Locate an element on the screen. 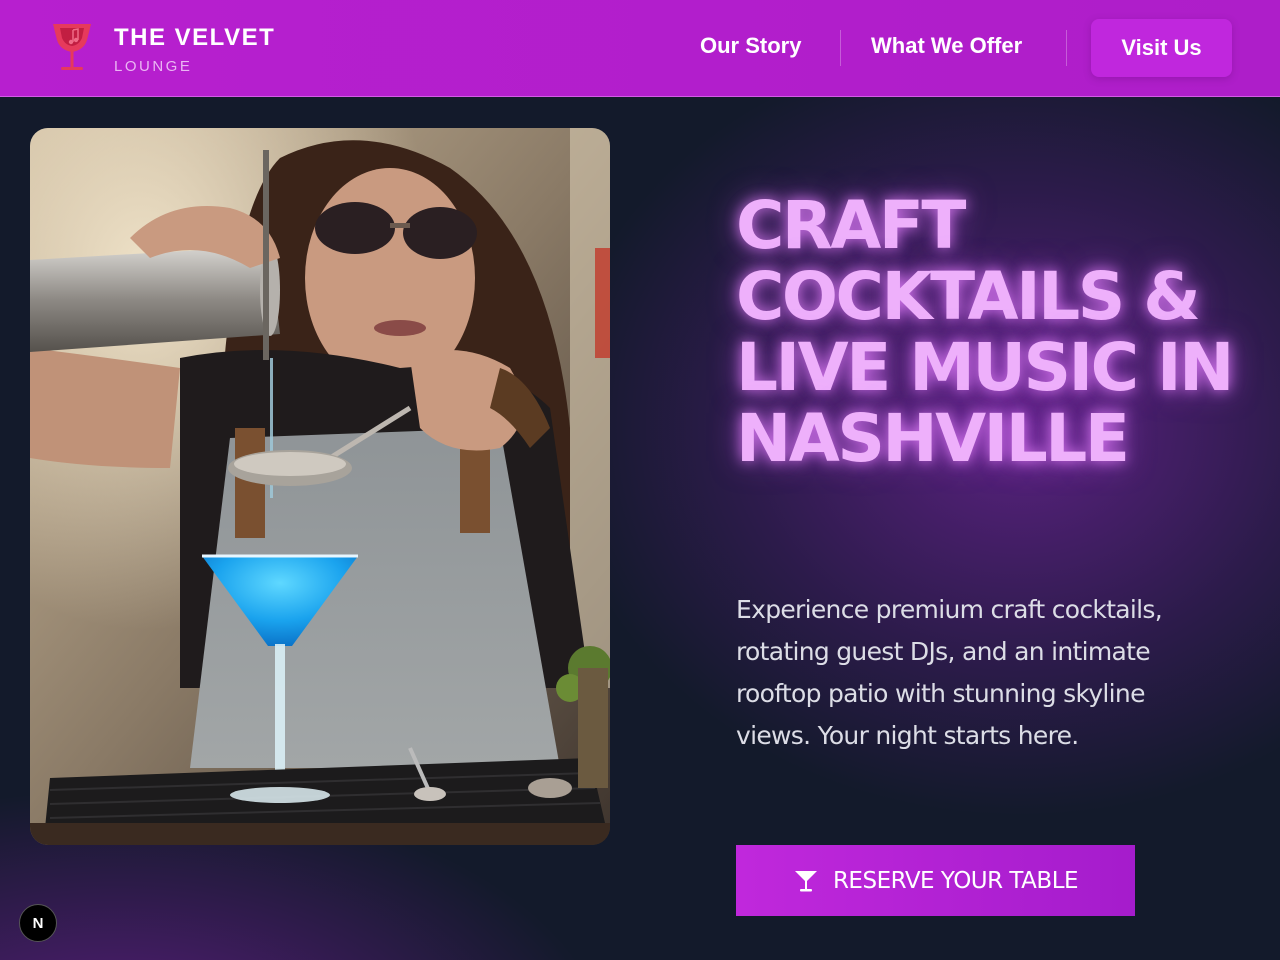  nav-what-we-offer: What We Offer is located at coordinates (946, 46).